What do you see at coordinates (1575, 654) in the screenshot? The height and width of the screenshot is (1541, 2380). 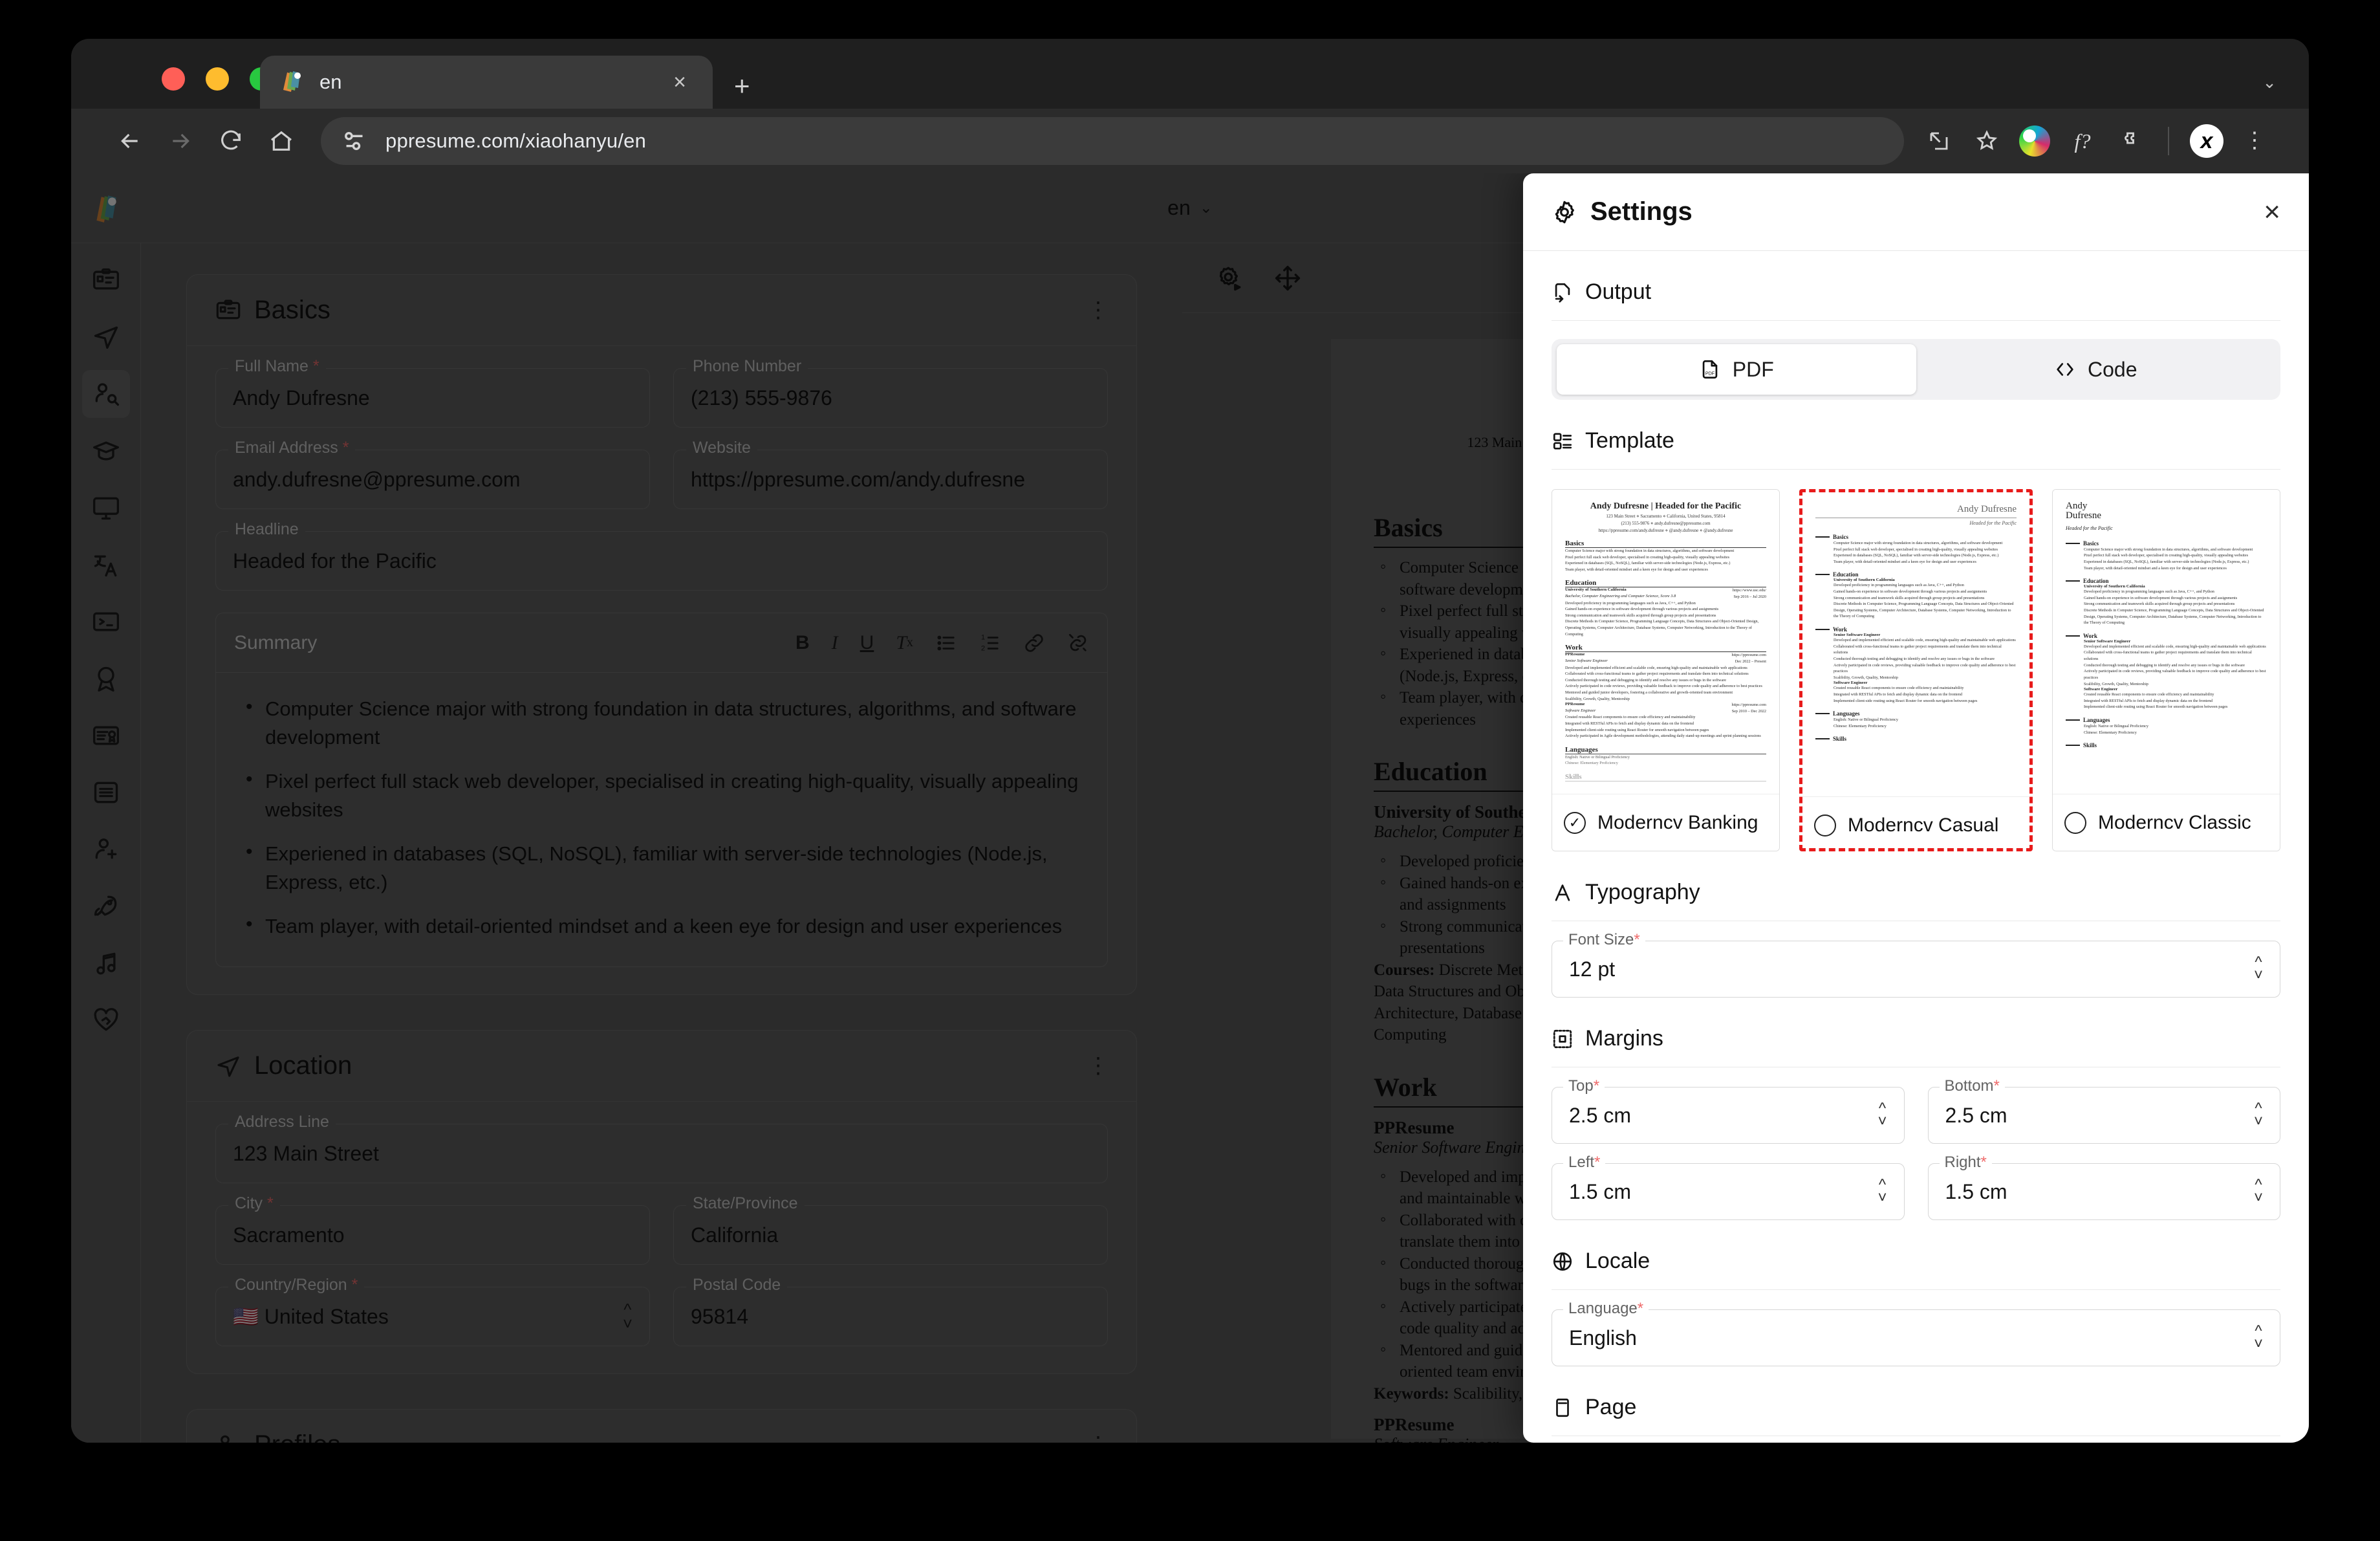 I see `thumb-org: PPResume` at bounding box center [1575, 654].